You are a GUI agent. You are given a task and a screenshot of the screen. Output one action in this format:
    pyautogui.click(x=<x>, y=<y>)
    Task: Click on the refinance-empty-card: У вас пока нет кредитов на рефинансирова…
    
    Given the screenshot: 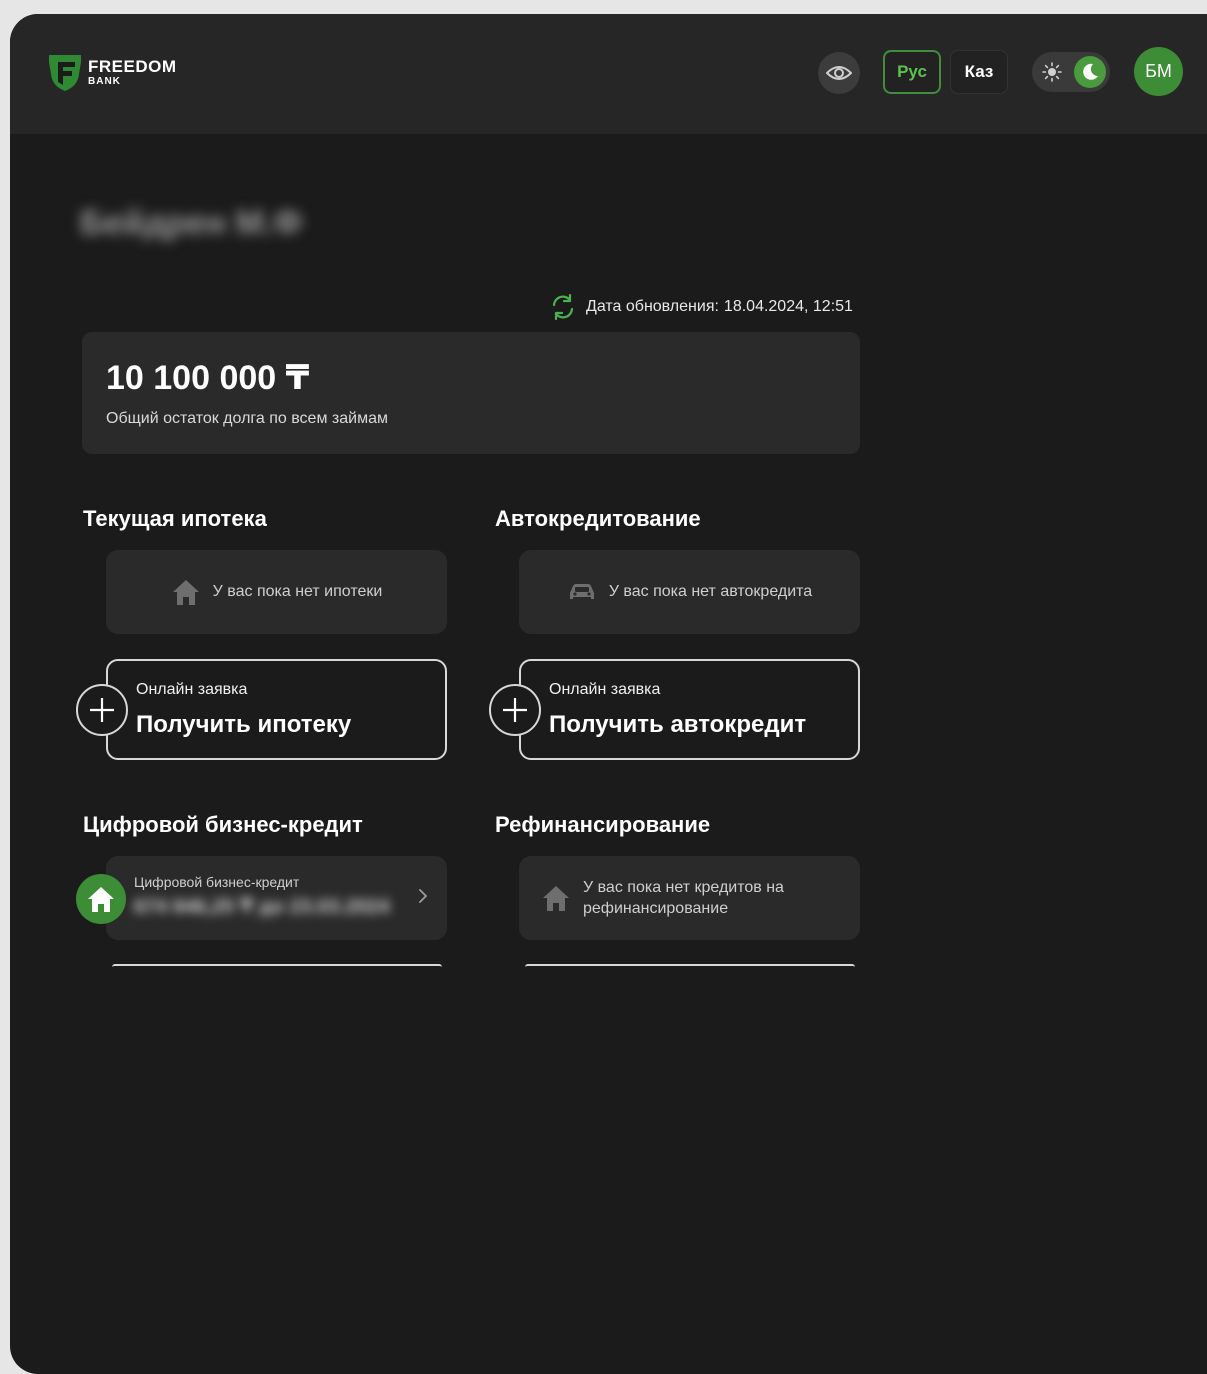 What is the action you would take?
    pyautogui.click(x=689, y=898)
    